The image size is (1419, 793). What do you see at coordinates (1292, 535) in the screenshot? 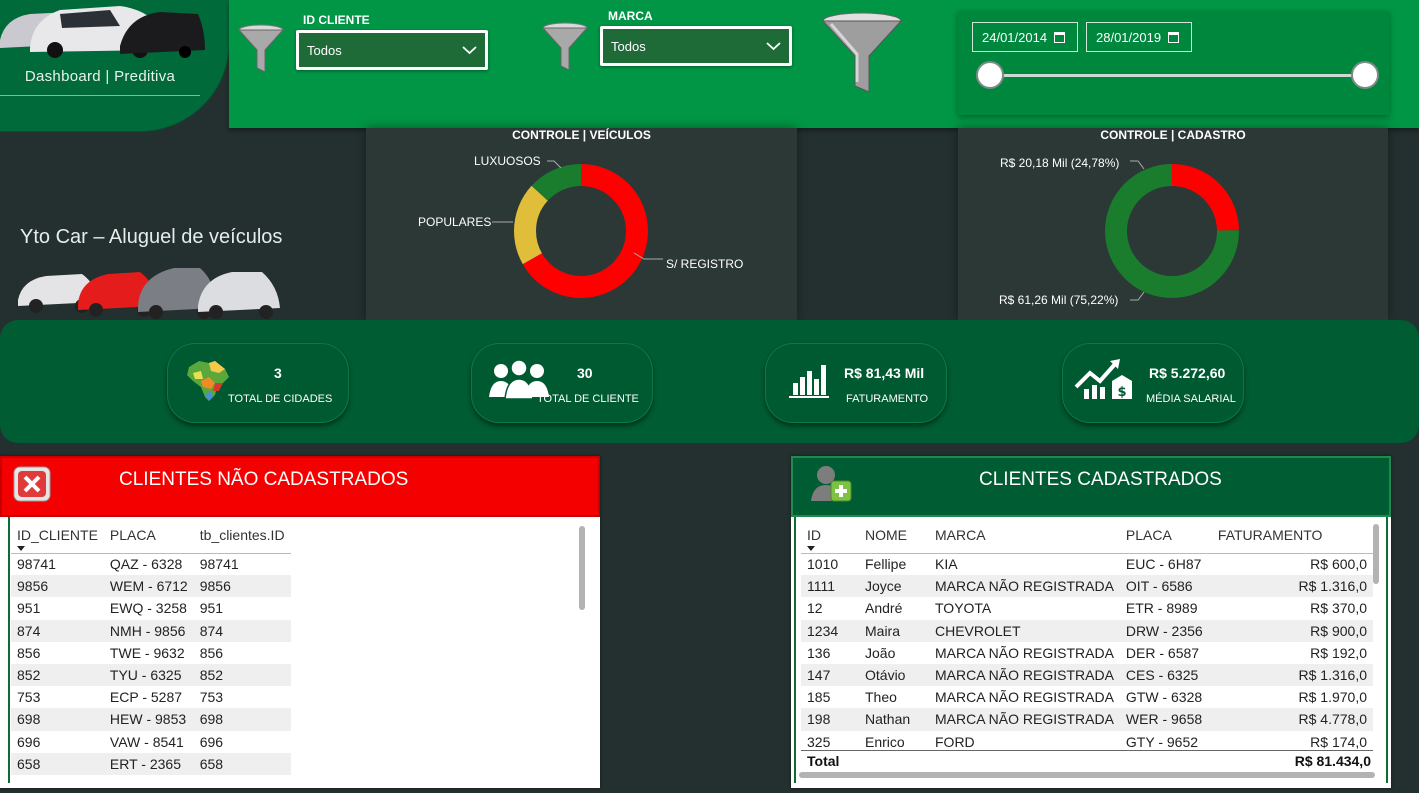
I see `column-header-faturamento: FATURAMENTO` at bounding box center [1292, 535].